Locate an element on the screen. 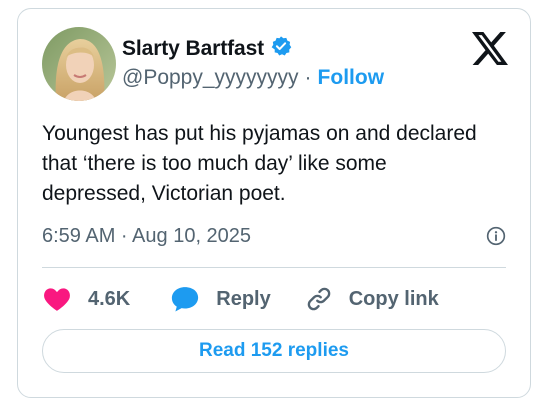 This screenshot has height=412, width=554. avatar is located at coordinates (79, 64).